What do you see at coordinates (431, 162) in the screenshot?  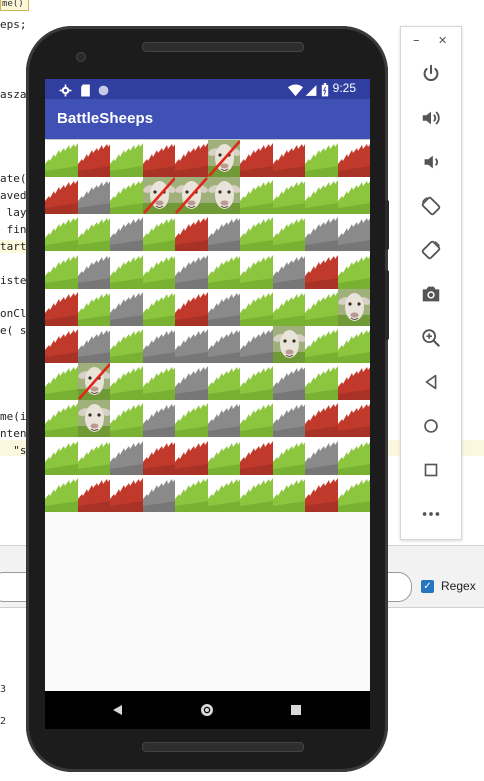 I see `volume-down-icon` at bounding box center [431, 162].